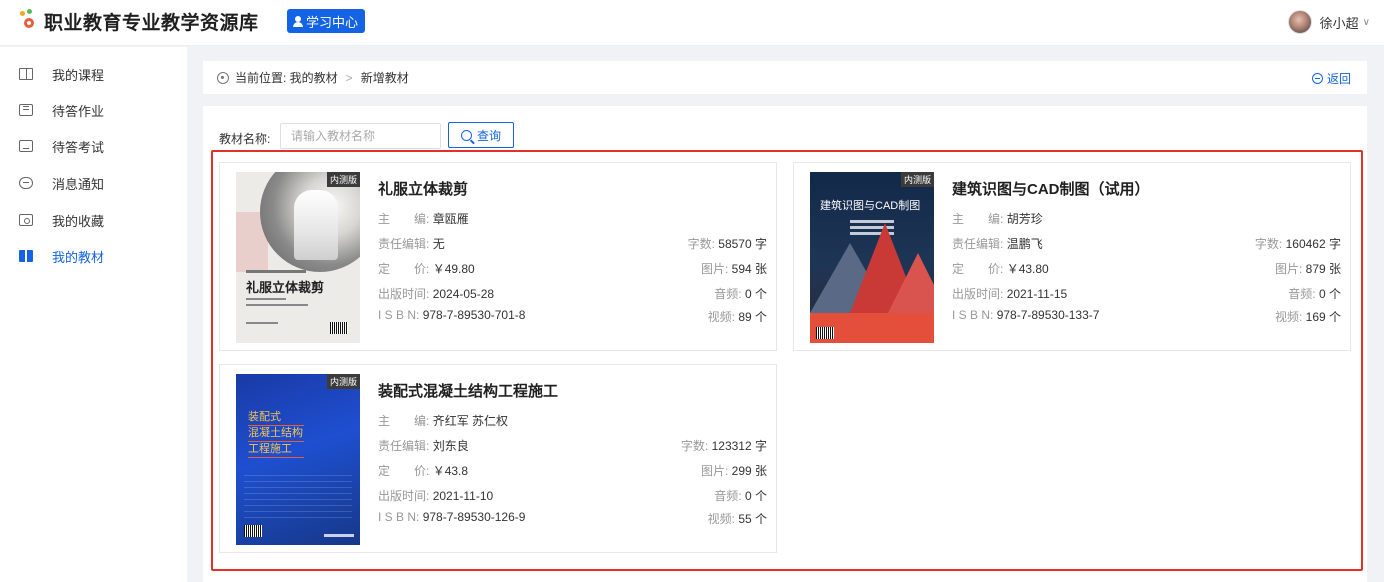 This screenshot has width=1384, height=582. Describe the element at coordinates (78, 257) in the screenshot. I see `sidebar-item-label: 我的教材` at that location.